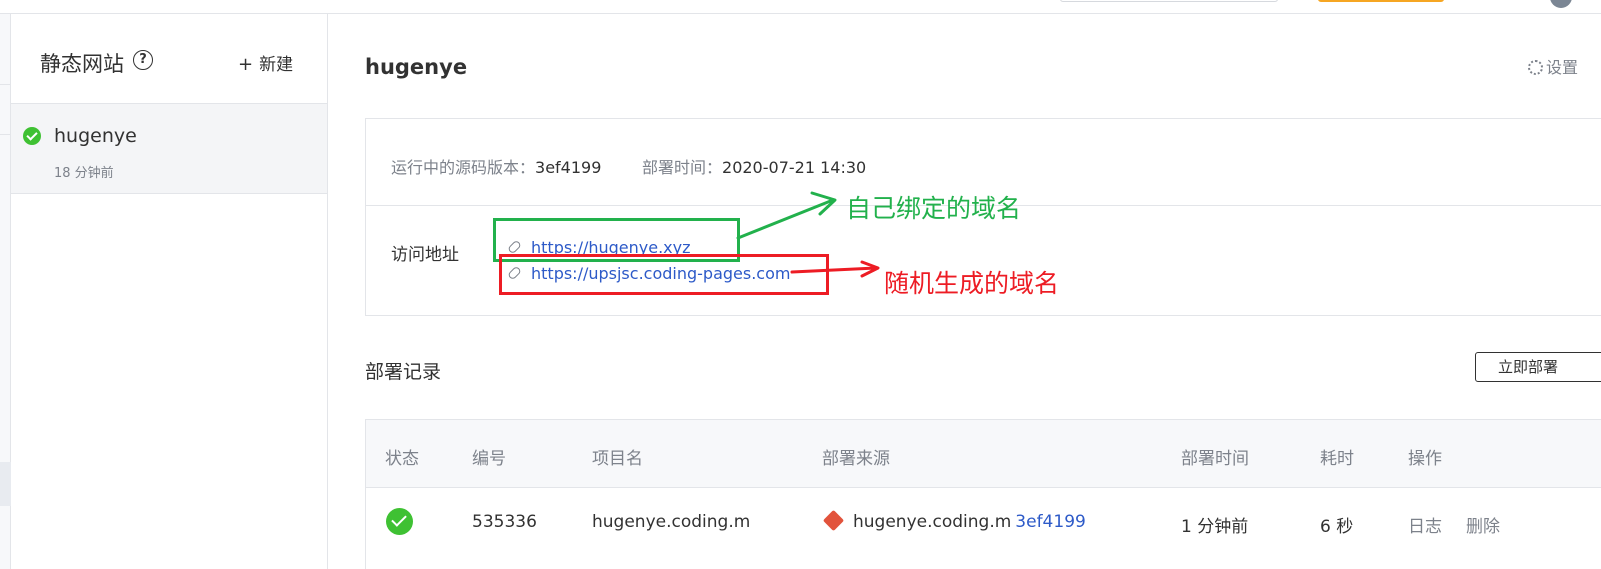  What do you see at coordinates (276, 65) in the screenshot?
I see `new-site-label: 新建` at bounding box center [276, 65].